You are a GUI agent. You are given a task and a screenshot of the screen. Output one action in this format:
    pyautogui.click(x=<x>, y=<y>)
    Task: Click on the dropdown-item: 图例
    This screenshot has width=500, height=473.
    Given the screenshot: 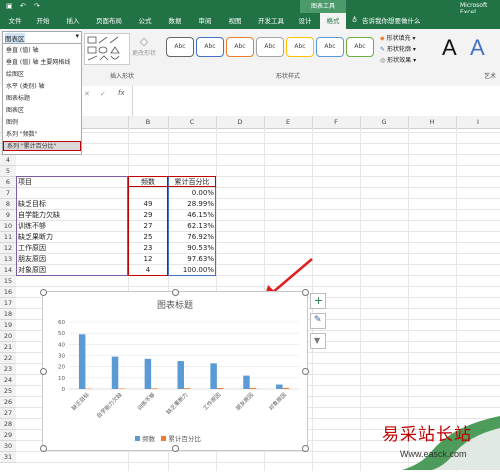 What is the action you would take?
    pyautogui.click(x=42, y=123)
    